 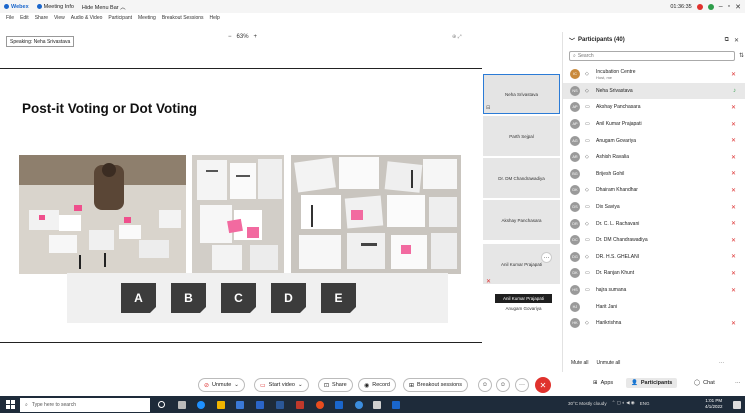 I want to click on participant-row: HK ◇ Harikrishna ✕, so click(x=654, y=323).